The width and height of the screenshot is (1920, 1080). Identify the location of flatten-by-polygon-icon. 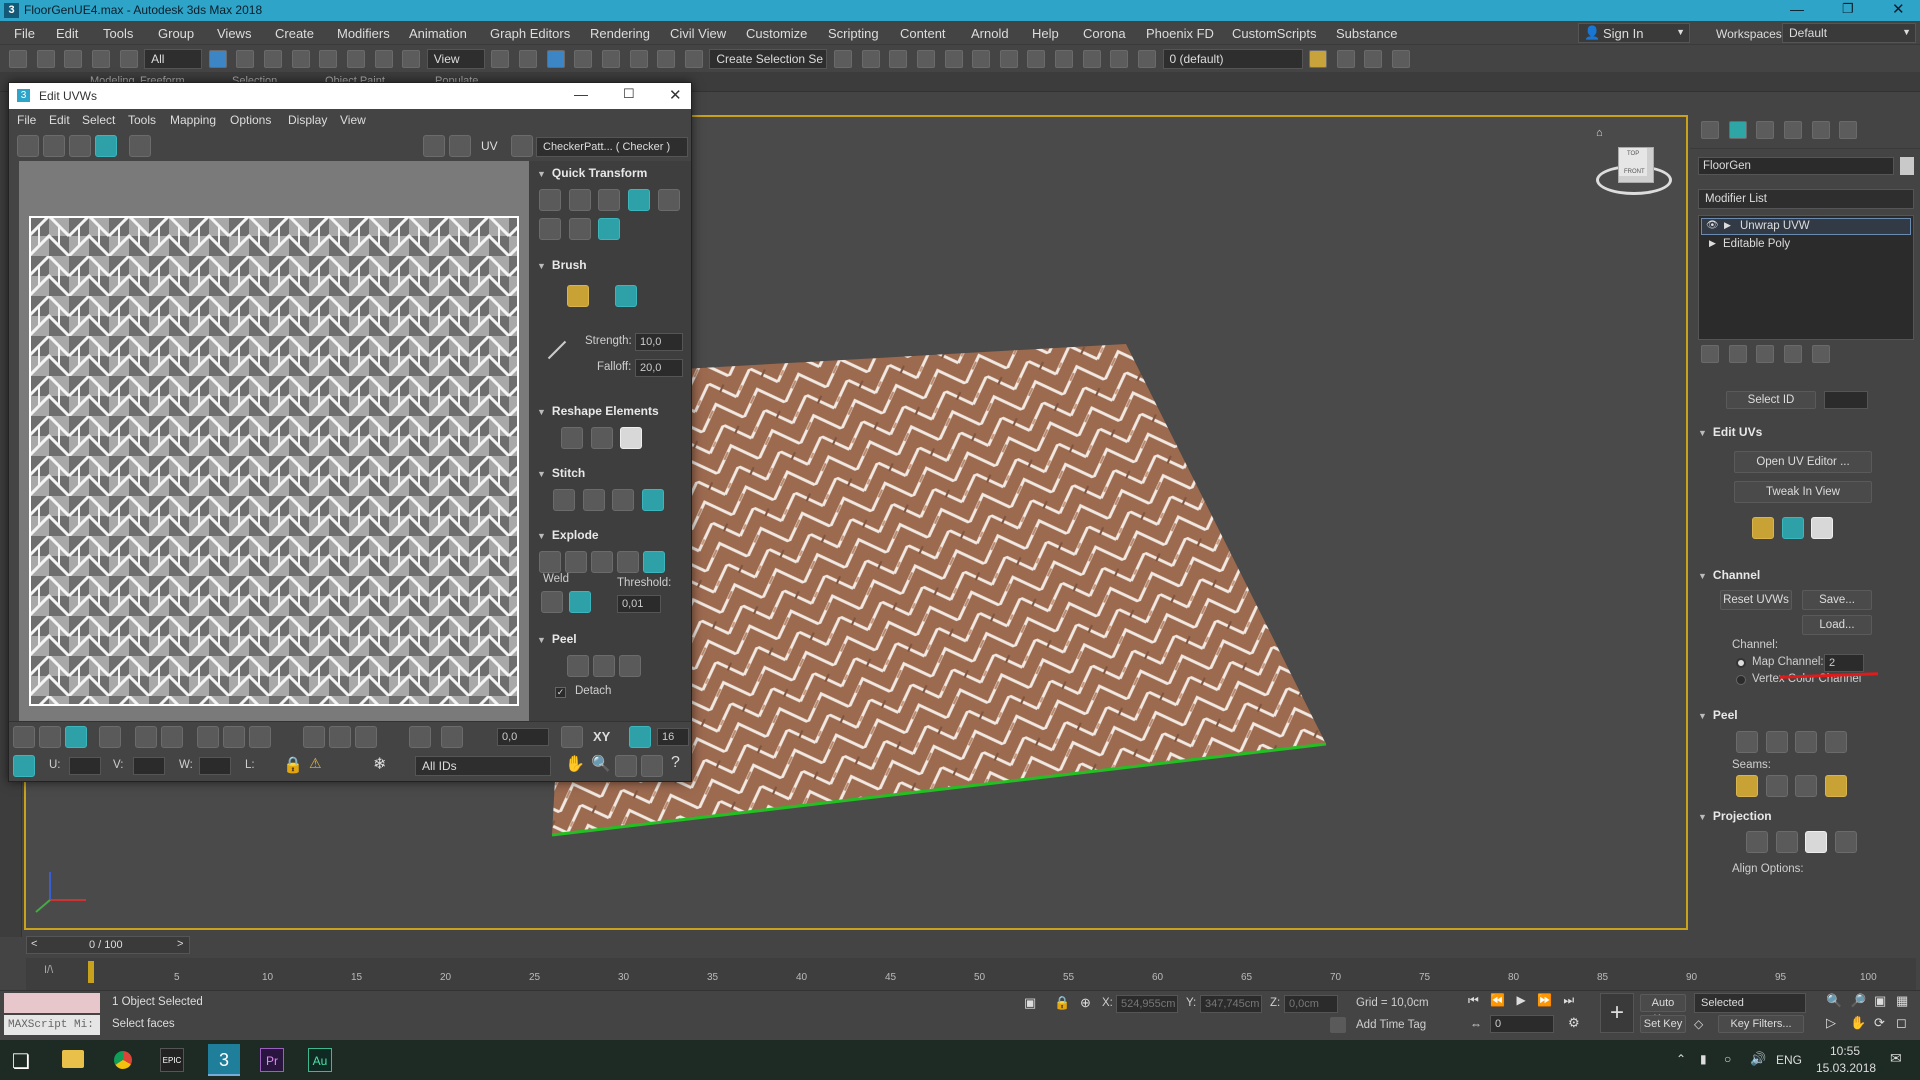
(602, 562).